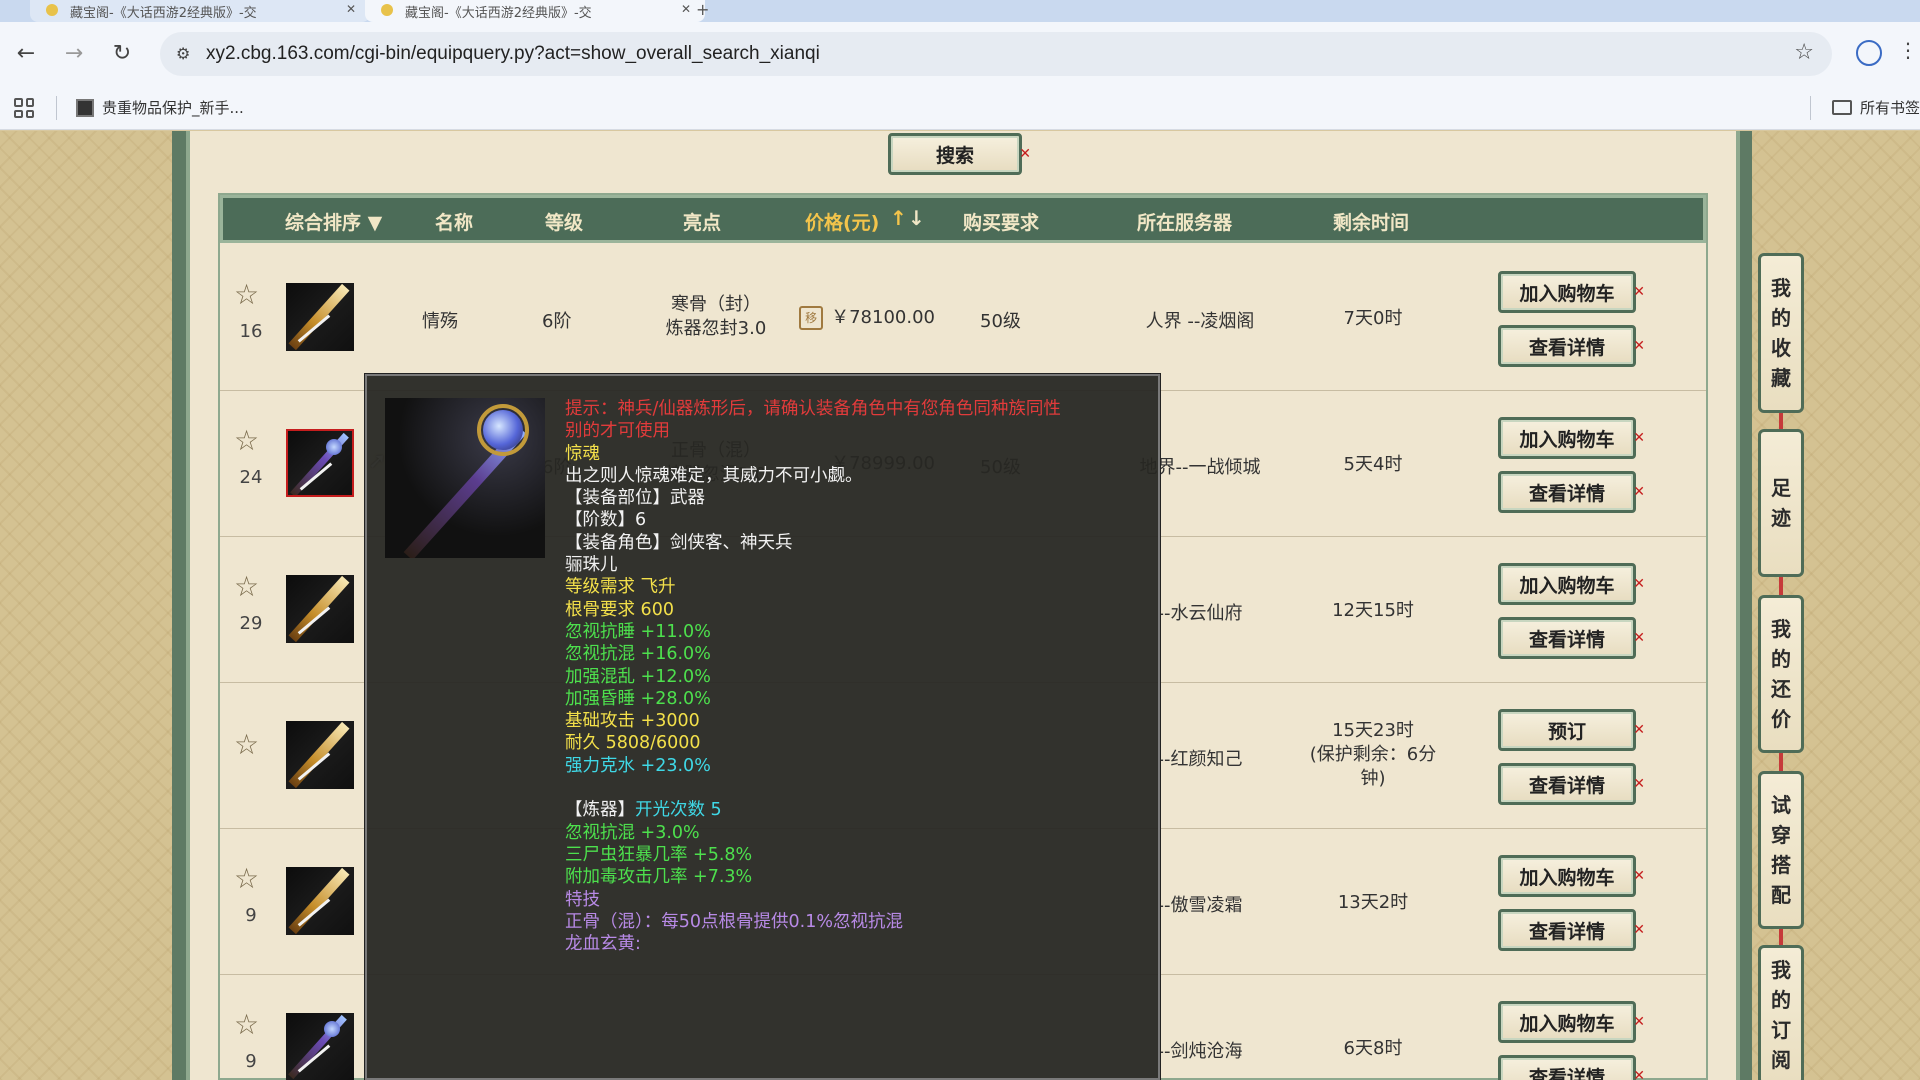 Image resolution: width=1920 pixels, height=1080 pixels. I want to click on price-badge-icon: 移, so click(811, 318).